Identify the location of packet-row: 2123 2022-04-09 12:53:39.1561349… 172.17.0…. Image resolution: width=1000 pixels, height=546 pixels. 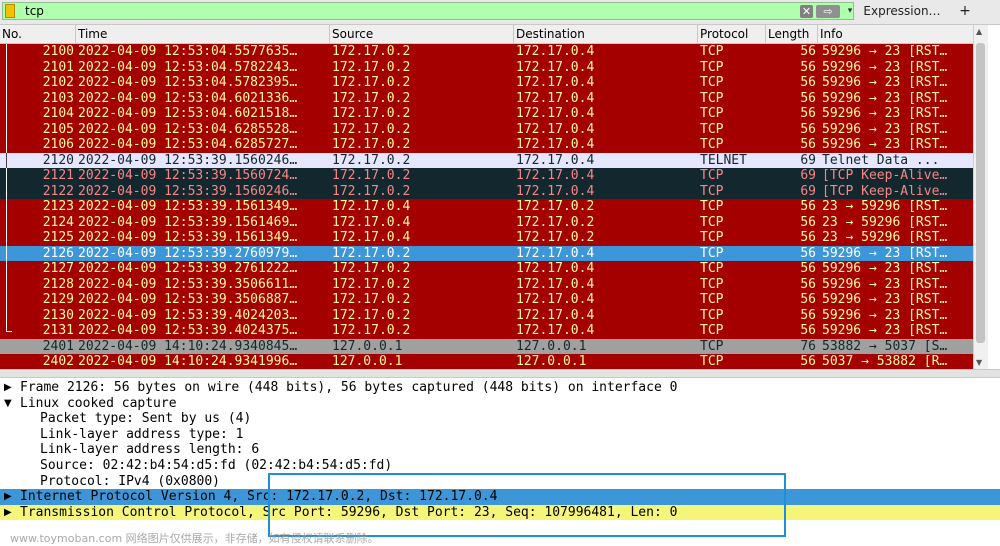
(486, 207).